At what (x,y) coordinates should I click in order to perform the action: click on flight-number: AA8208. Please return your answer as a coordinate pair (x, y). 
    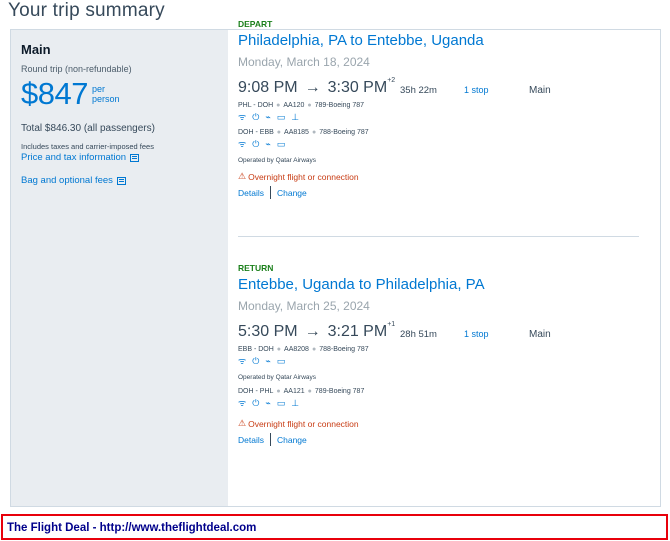
    Looking at the image, I should click on (296, 349).